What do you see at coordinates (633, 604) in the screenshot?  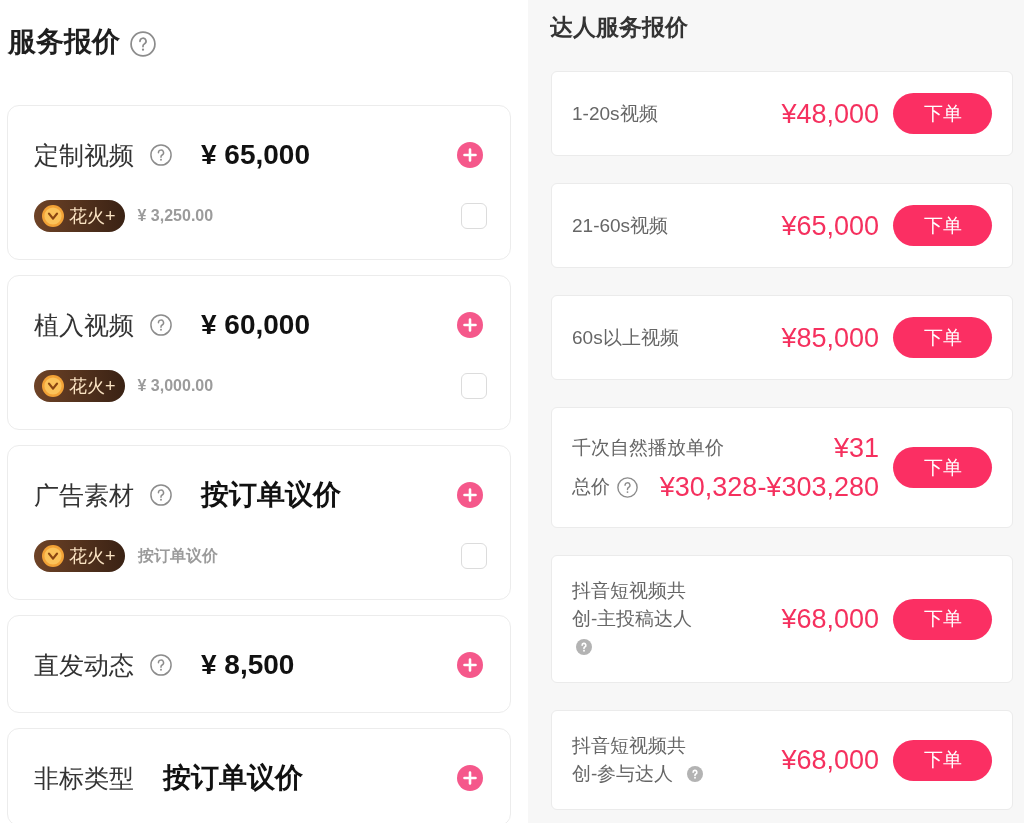 I see `service-name: 抖音短视频共创-主投稿达人` at bounding box center [633, 604].